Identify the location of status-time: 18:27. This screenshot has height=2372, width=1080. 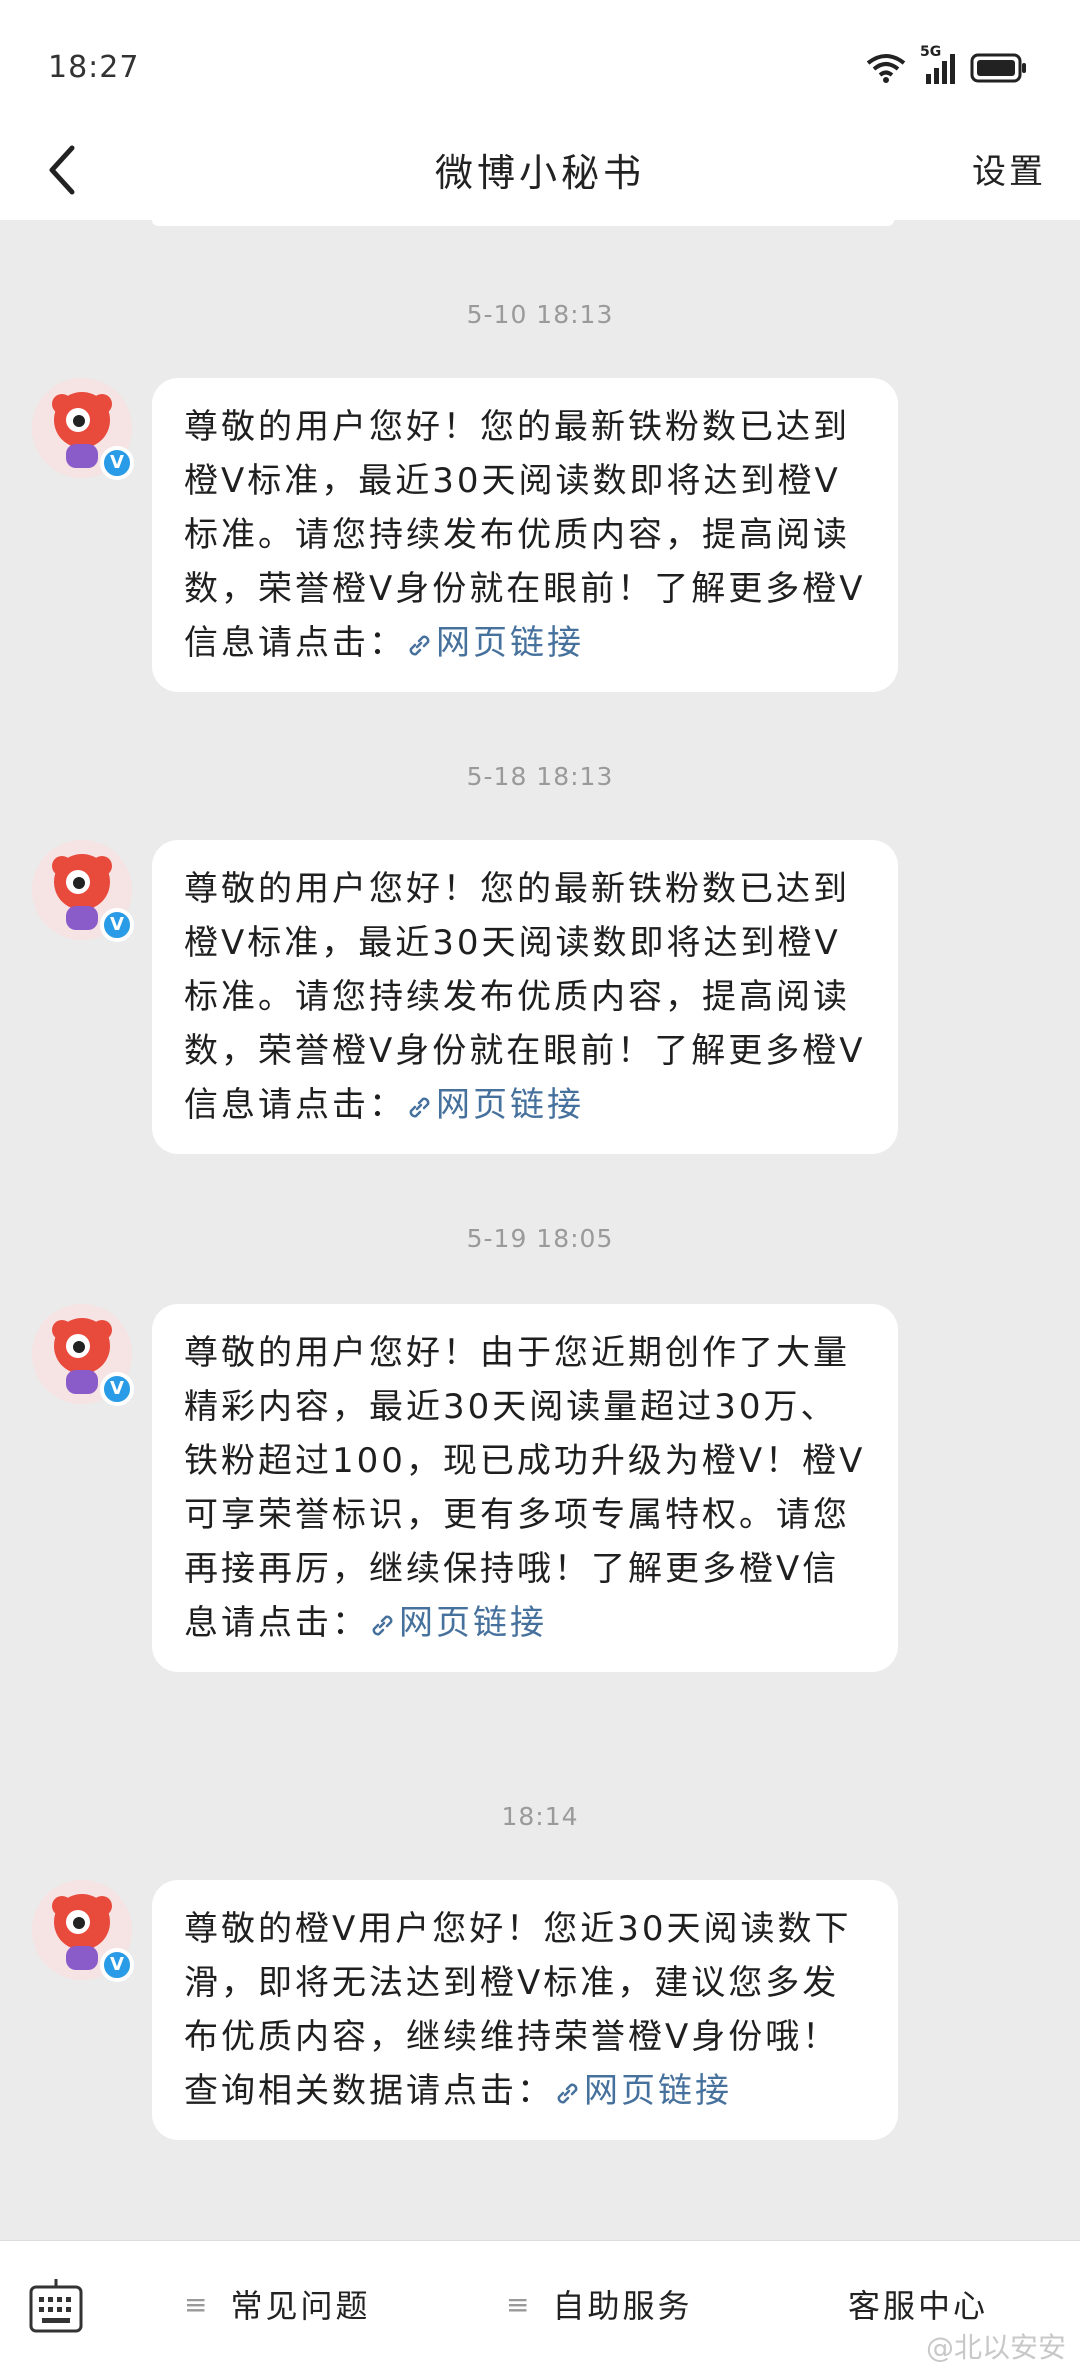
(94, 67).